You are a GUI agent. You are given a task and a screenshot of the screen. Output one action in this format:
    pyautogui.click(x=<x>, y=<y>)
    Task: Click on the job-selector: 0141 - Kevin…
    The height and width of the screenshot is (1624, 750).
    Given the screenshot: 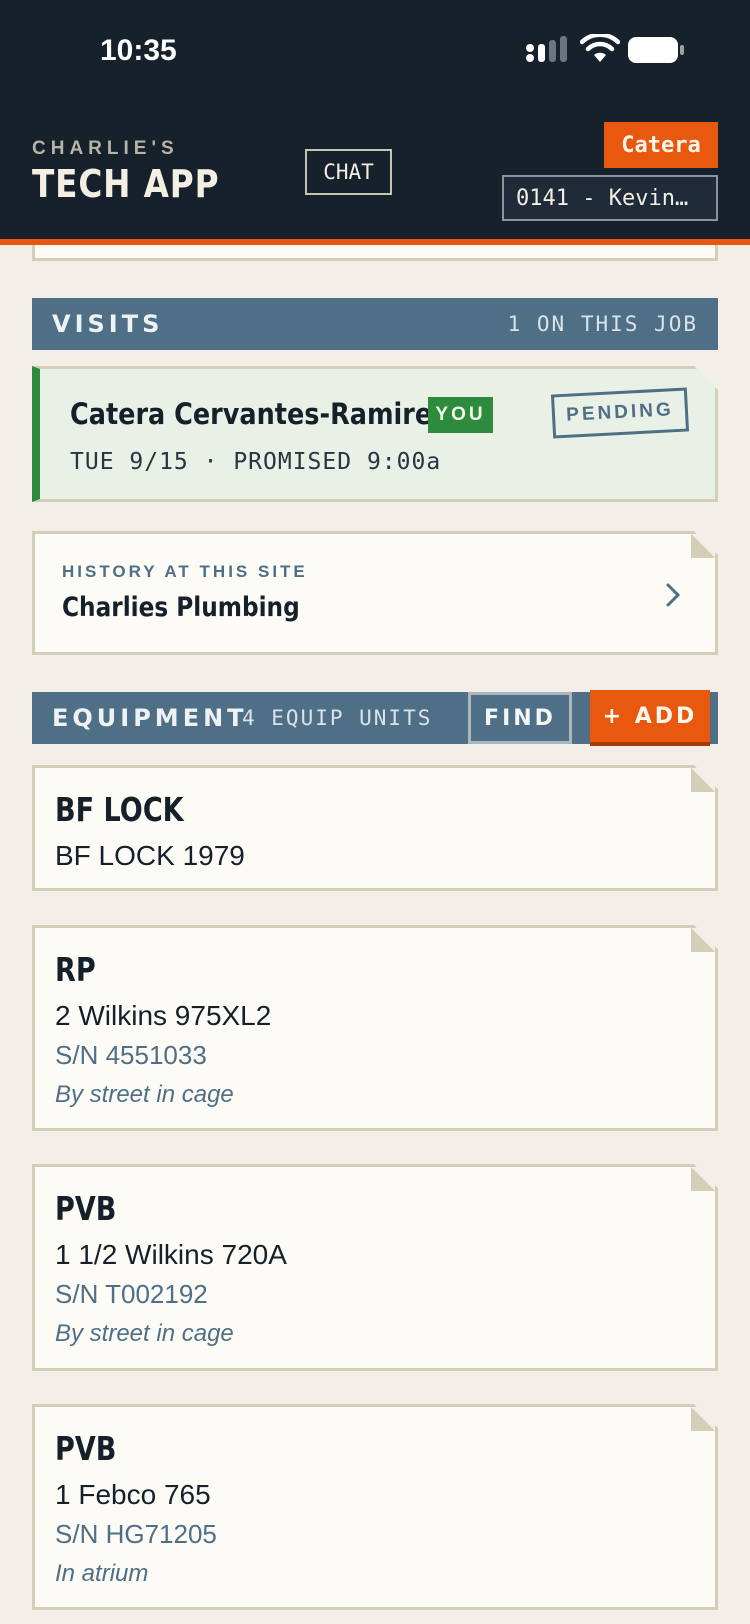 What is the action you would take?
    pyautogui.click(x=610, y=198)
    